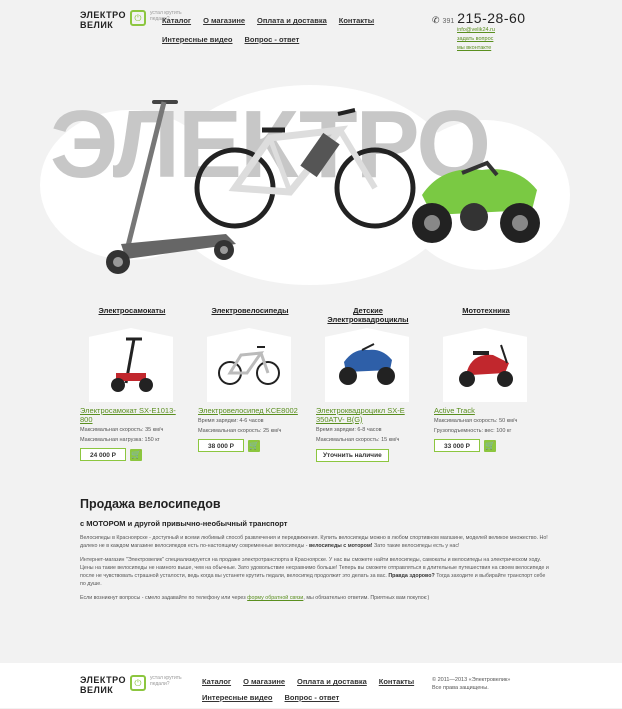 The width and height of the screenshot is (622, 709). I want to click on article-title: Продажа велосипедов, so click(150, 504).